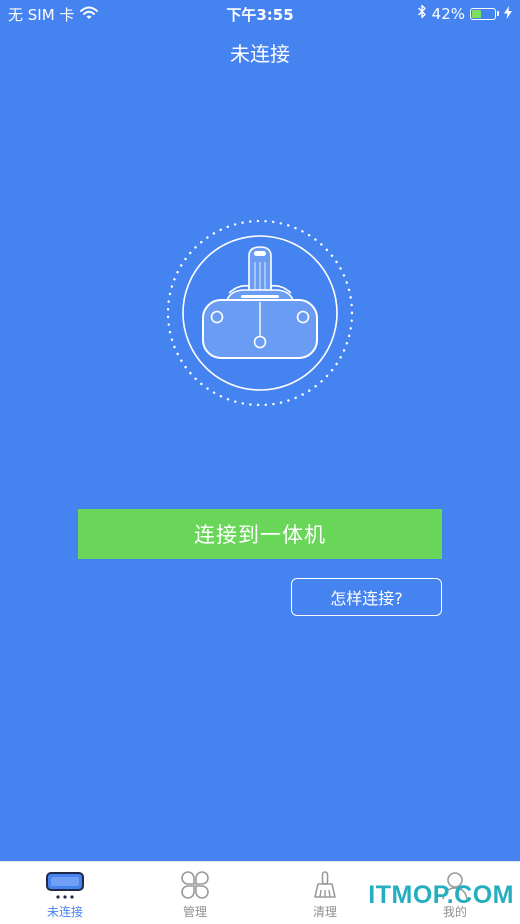 The image size is (520, 924). I want to click on charging-bolt-icon, so click(508, 14).